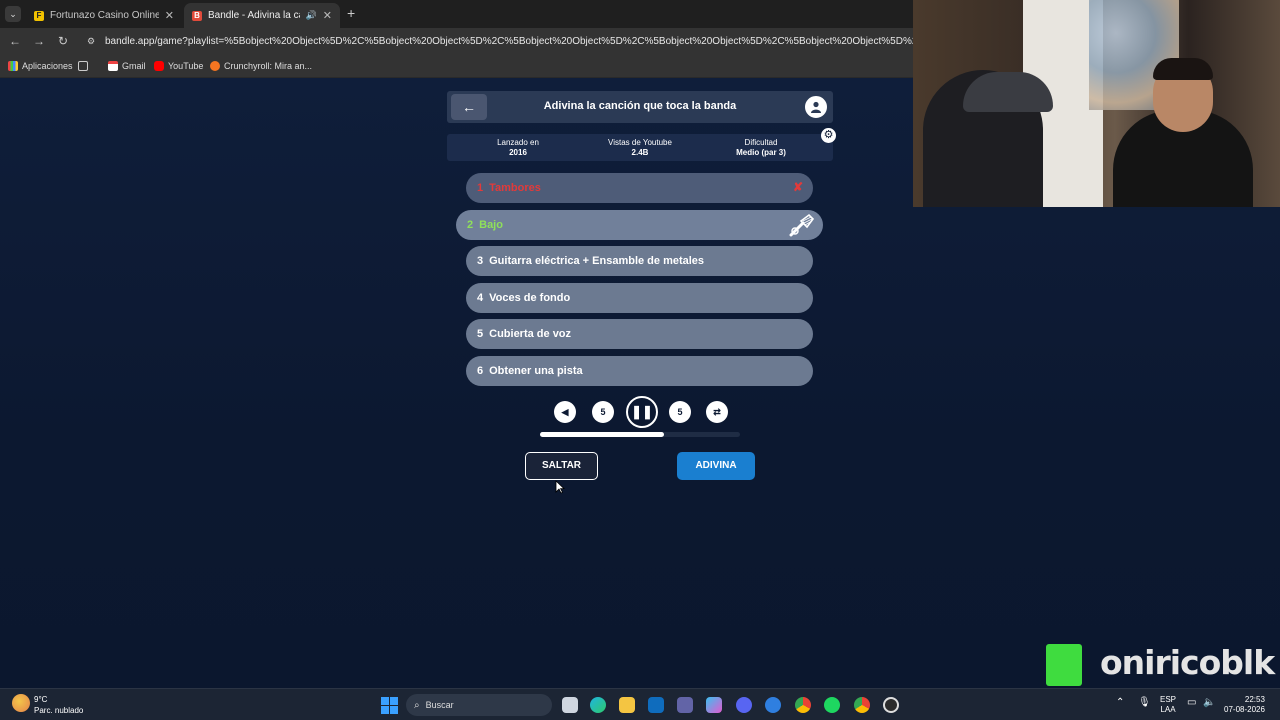 This screenshot has height=720, width=1280. I want to click on stat-release: Lanzado en 2016, so click(518, 148).